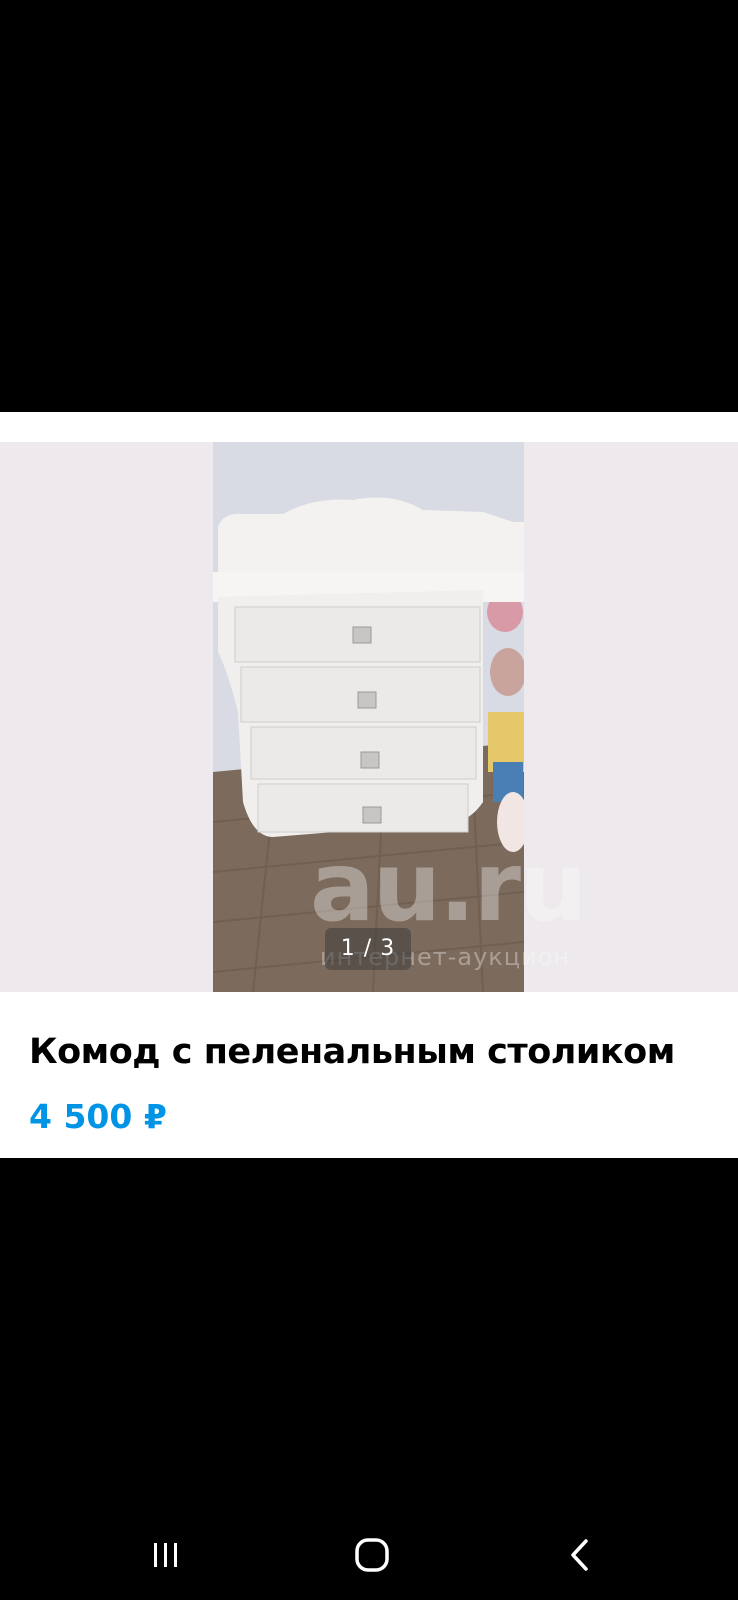 The width and height of the screenshot is (738, 1600). I want to click on home-icon, so click(372, 1555).